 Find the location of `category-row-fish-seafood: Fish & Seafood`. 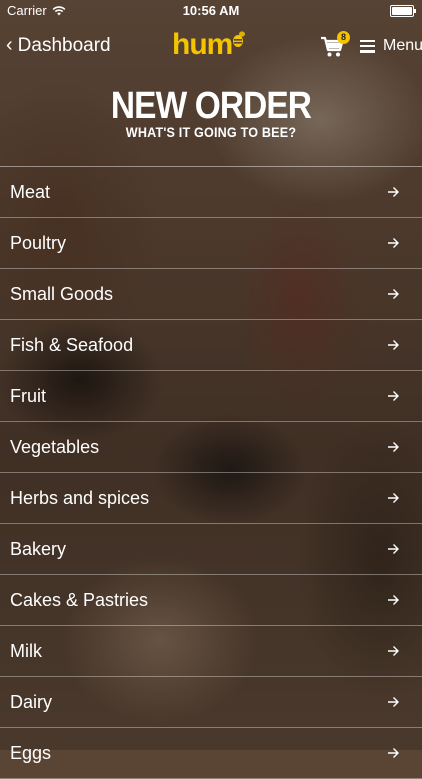

category-row-fish-seafood: Fish & Seafood is located at coordinates (211, 345).